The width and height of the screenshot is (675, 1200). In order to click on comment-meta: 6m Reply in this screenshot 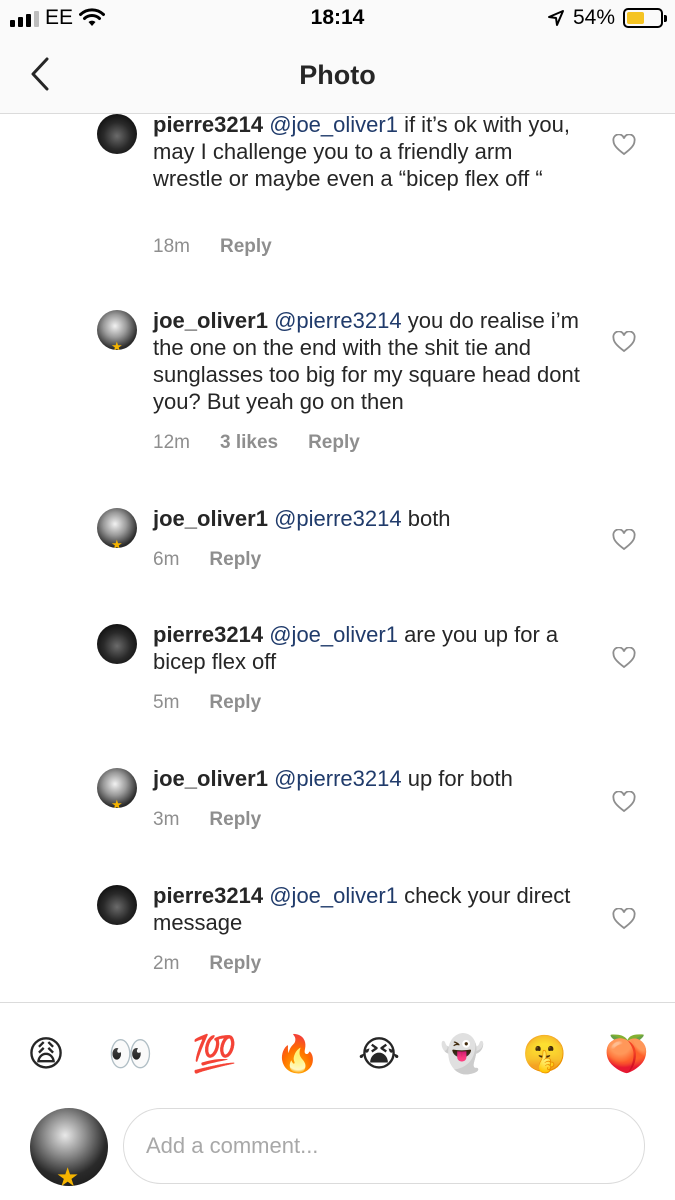, I will do `click(207, 560)`.